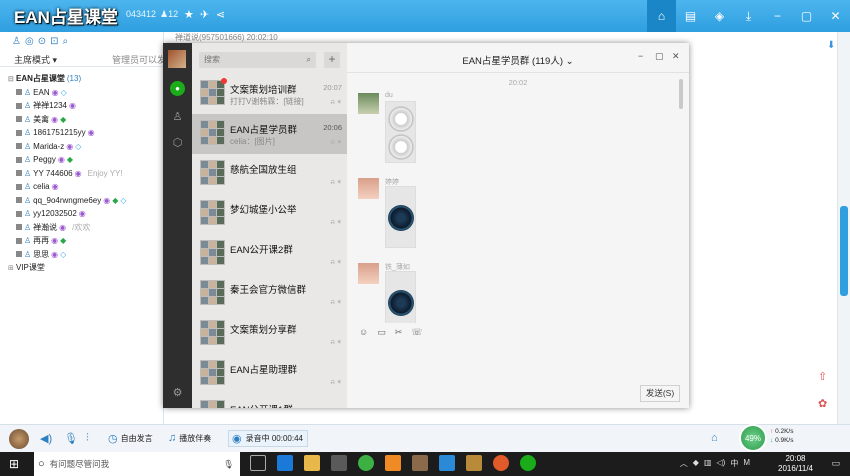 Image resolution: width=850 pixels, height=476 pixels. What do you see at coordinates (269, 334) in the screenshot?
I see `chat-list-item: 文案策划分享群 ⍾ ✶` at bounding box center [269, 334].